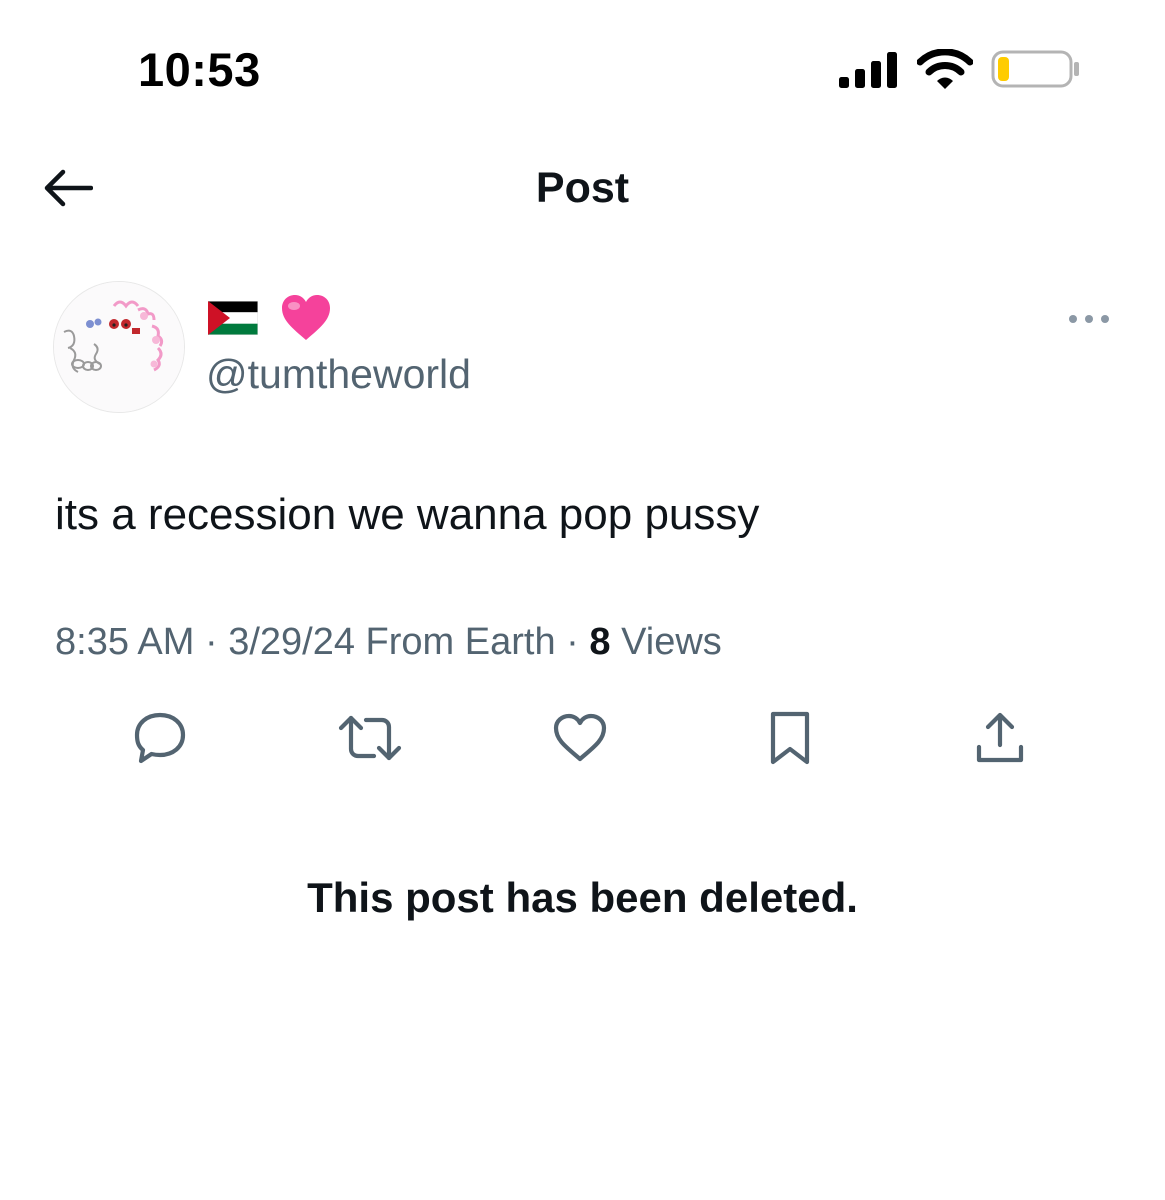 The image size is (1165, 1200). I want to click on battery-icon, so click(1035, 69).